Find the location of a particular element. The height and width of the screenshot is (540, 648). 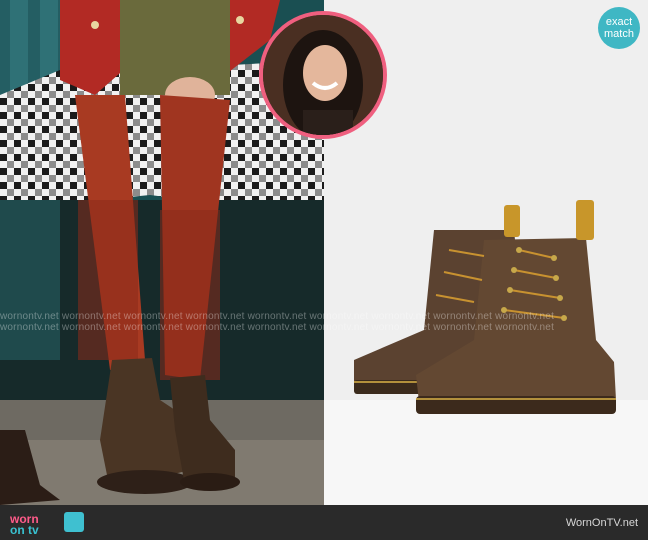

logo-text-ontv: on tv is located at coordinates (24, 530).